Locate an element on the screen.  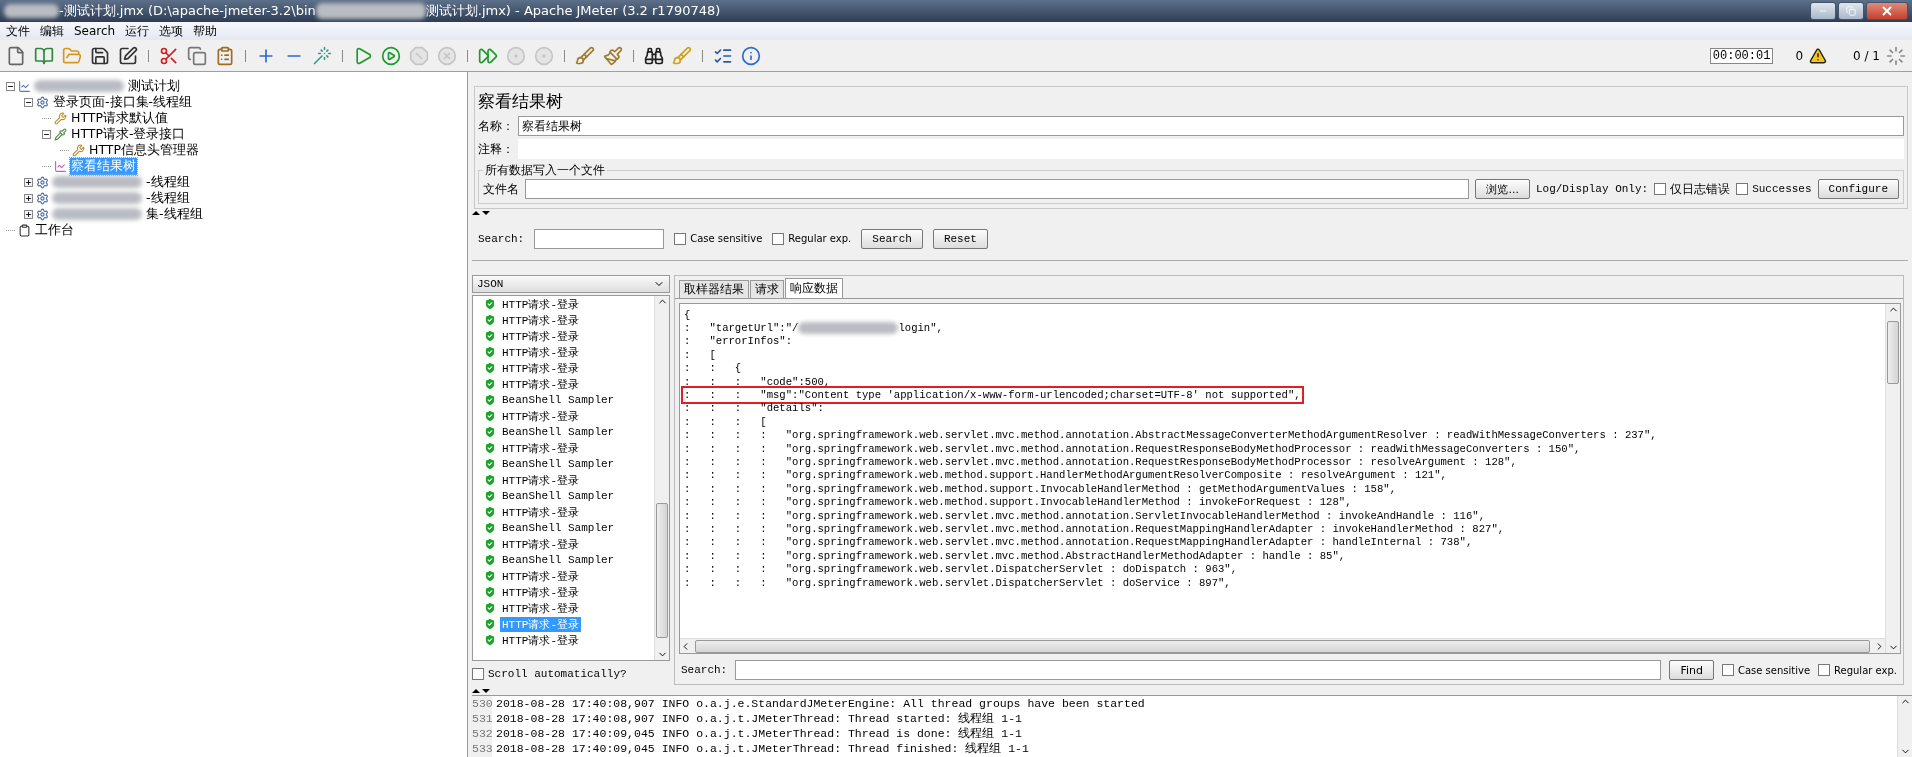
book-icon is located at coordinates (44, 55).